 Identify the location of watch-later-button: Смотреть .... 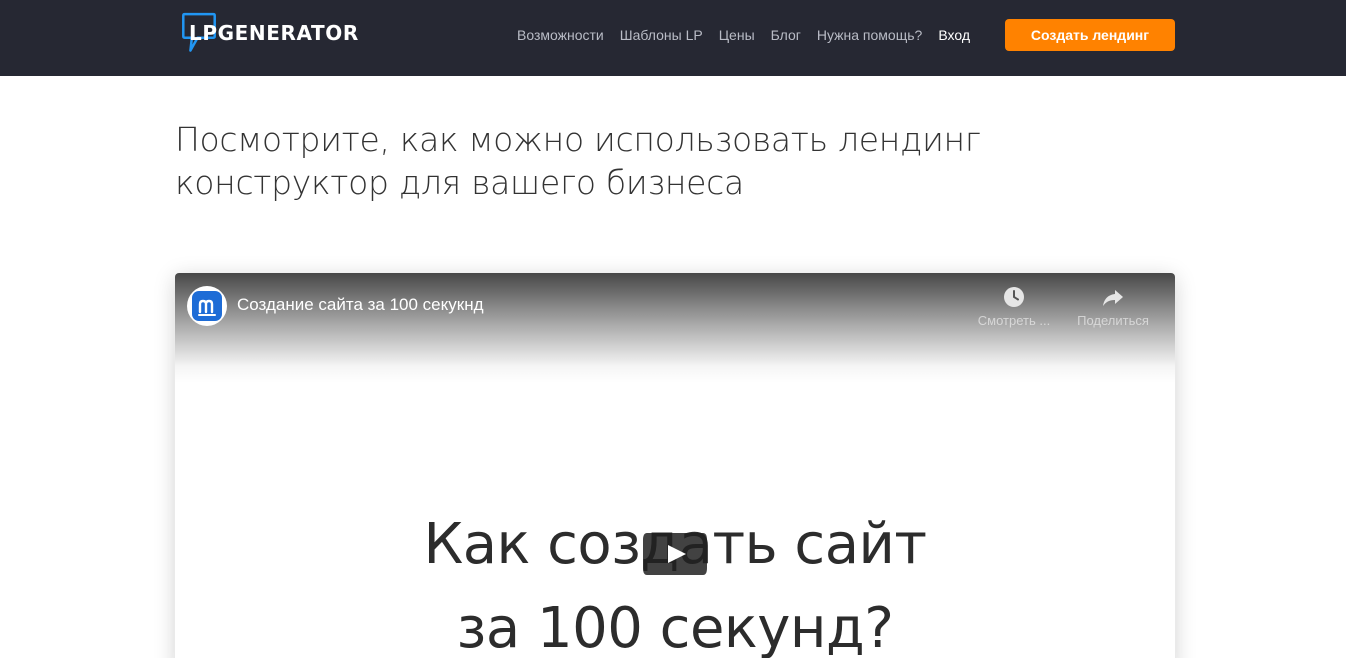
(1014, 306).